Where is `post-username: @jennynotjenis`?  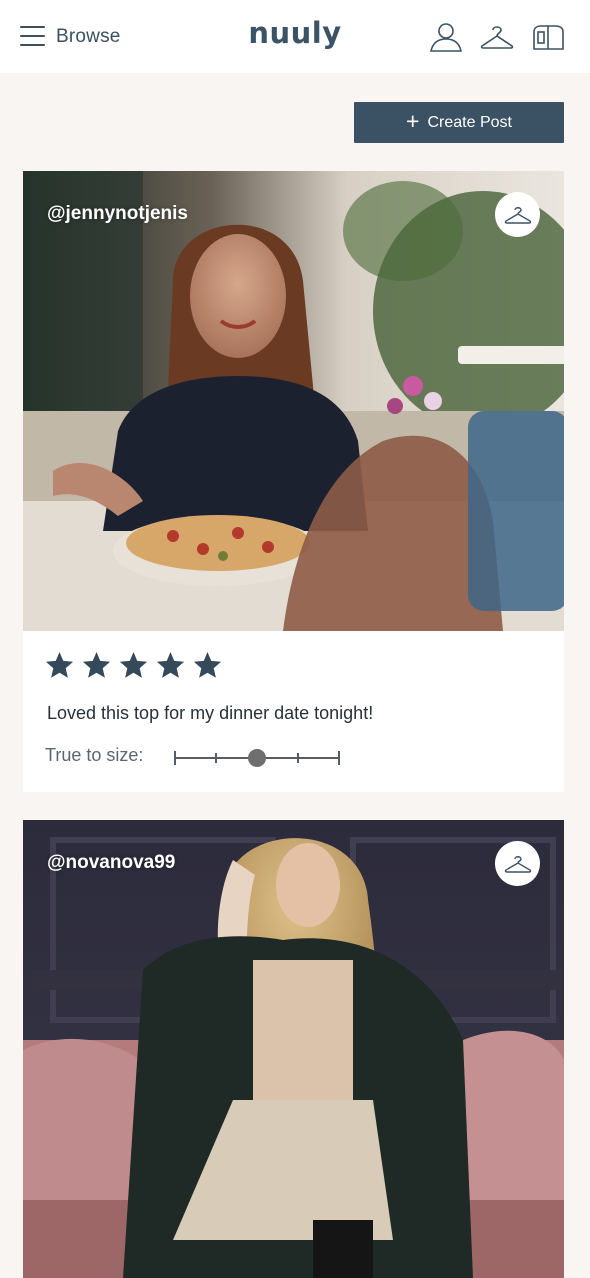
post-username: @jennynotjenis is located at coordinates (117, 214).